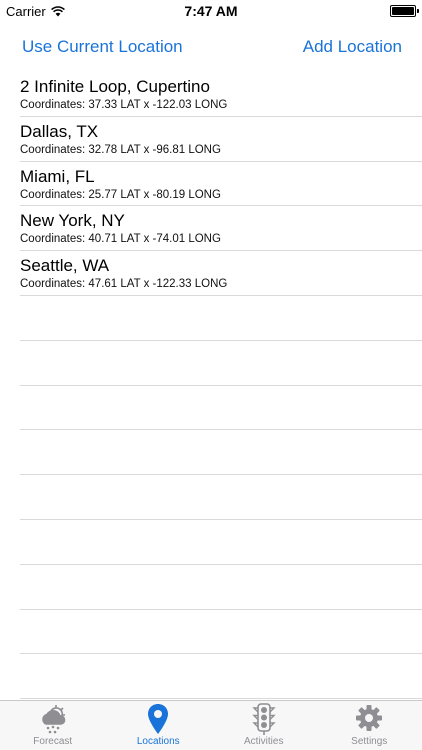 The width and height of the screenshot is (422, 750). What do you see at coordinates (158, 741) in the screenshot?
I see `tab-label: Locations` at bounding box center [158, 741].